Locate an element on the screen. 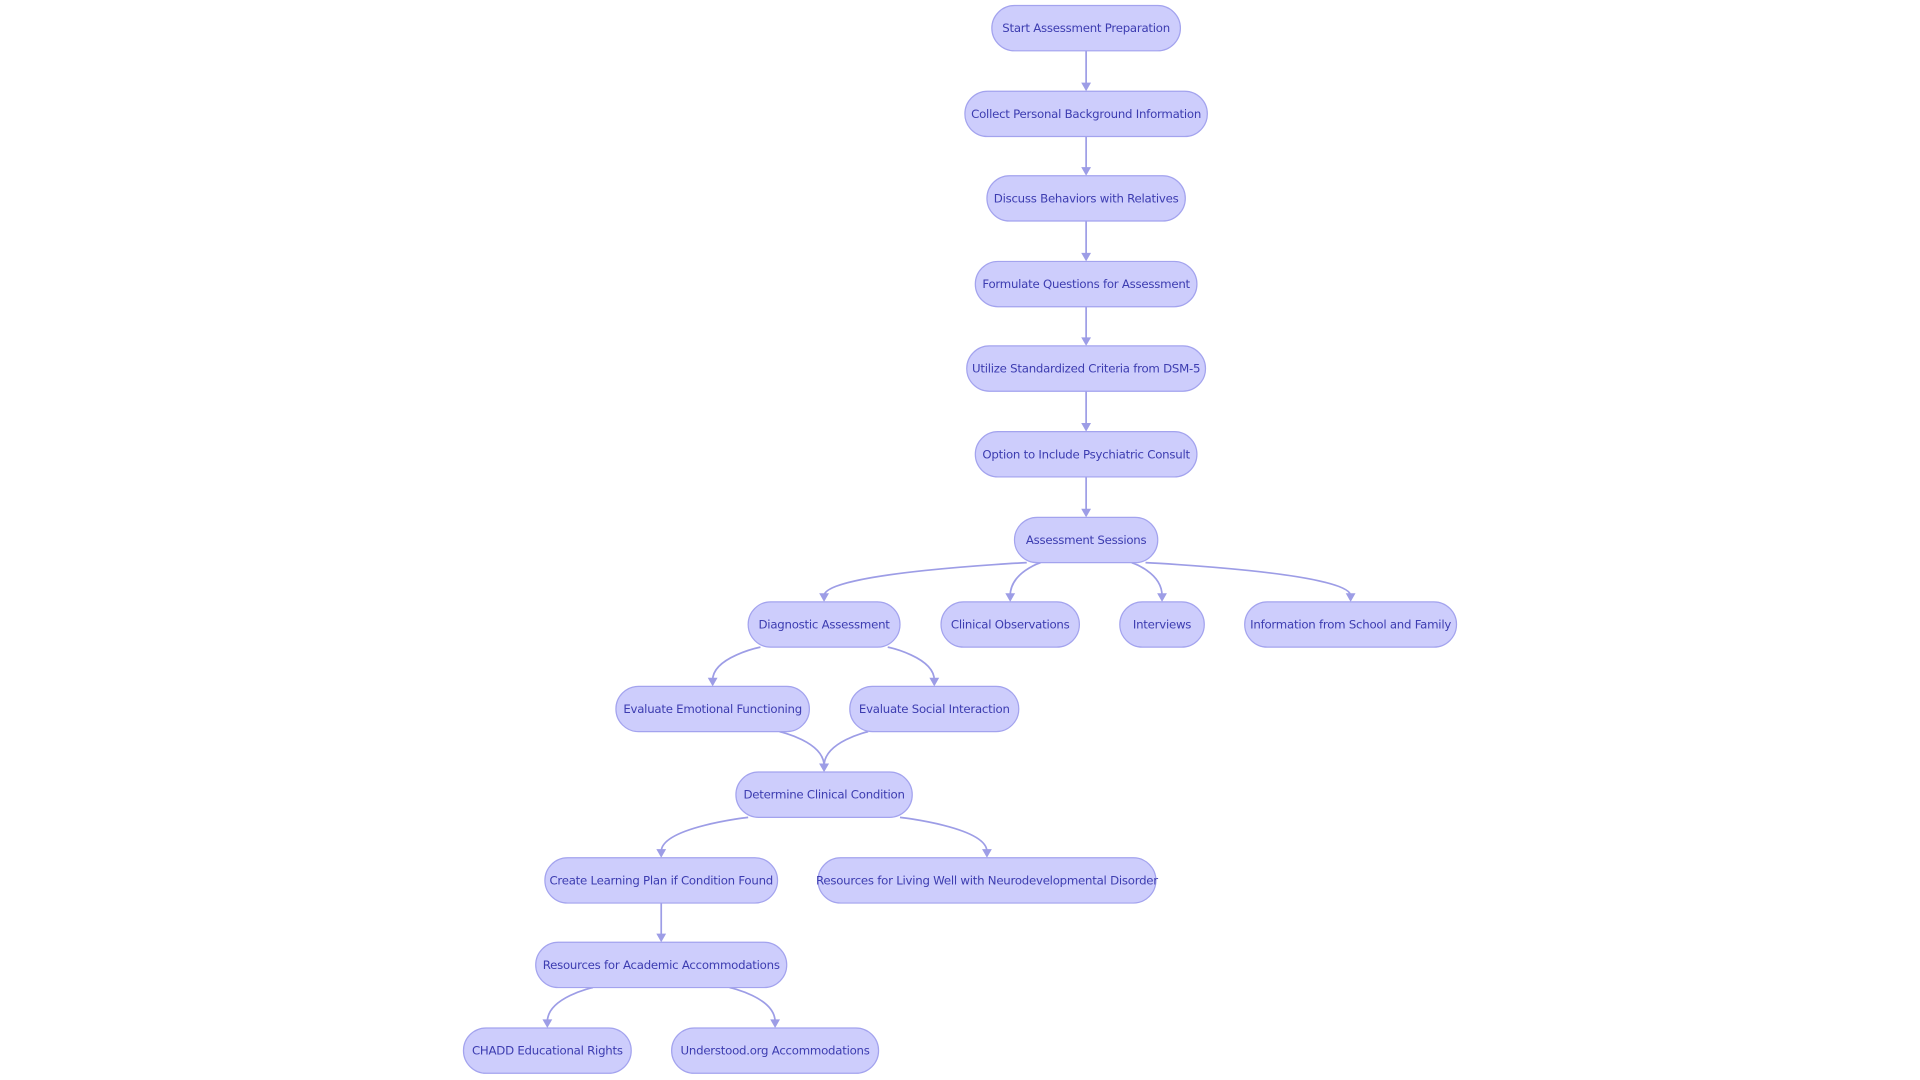 The width and height of the screenshot is (1920, 1080). node-label: Discuss Behaviors with Relatives is located at coordinates (1086, 198).